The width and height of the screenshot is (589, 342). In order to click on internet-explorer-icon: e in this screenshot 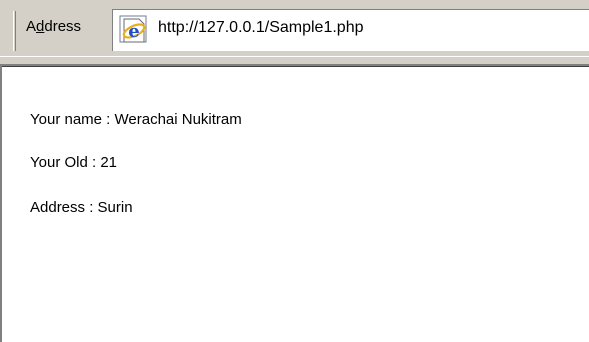, I will do `click(133, 29)`.